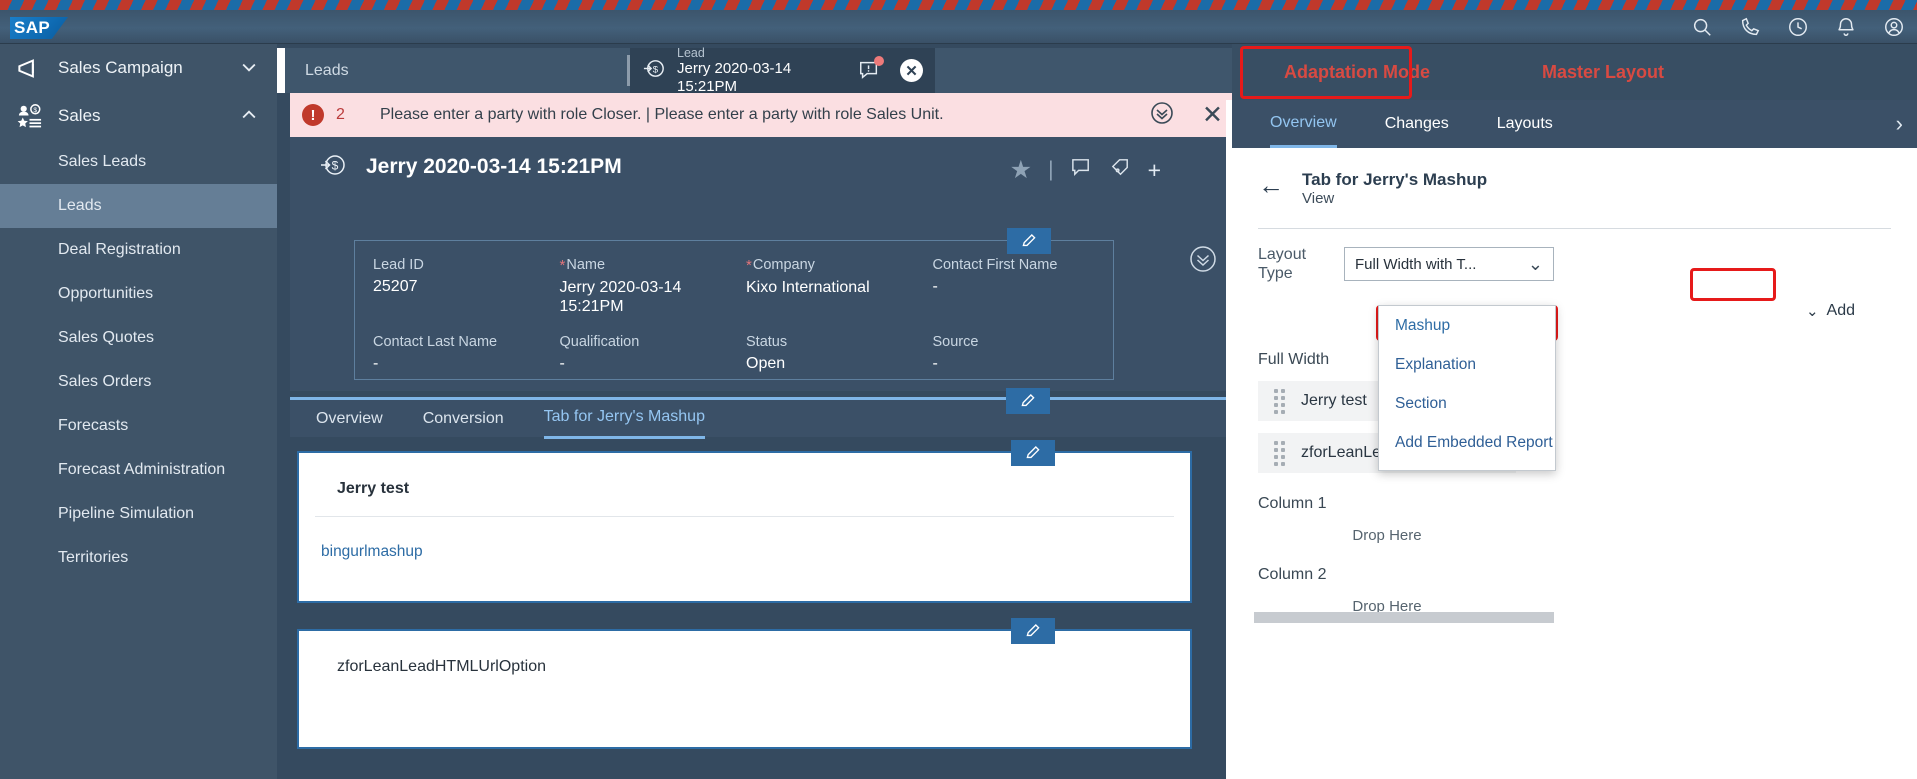 This screenshot has height=779, width=1917. What do you see at coordinates (250, 68) in the screenshot?
I see `chevron-down-icon` at bounding box center [250, 68].